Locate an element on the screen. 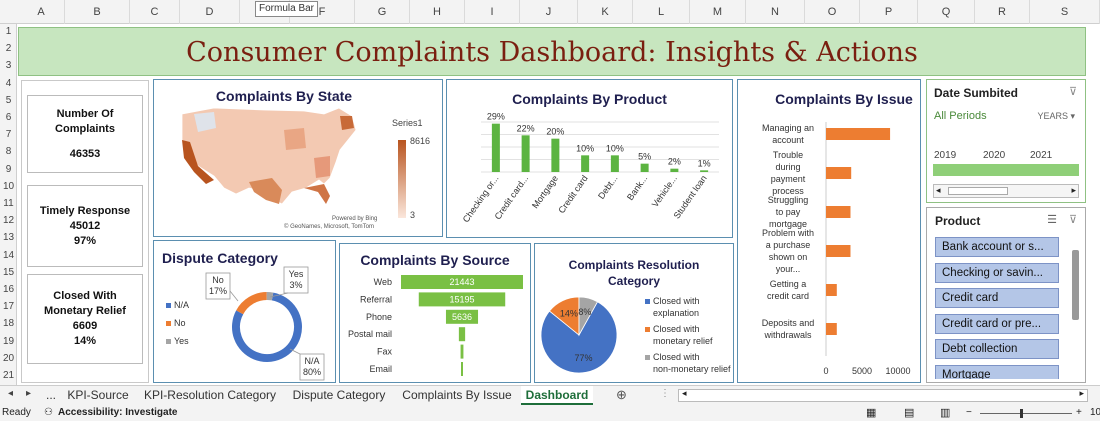 The image size is (1100, 421). row-header-7: 7 is located at coordinates (8, 135).